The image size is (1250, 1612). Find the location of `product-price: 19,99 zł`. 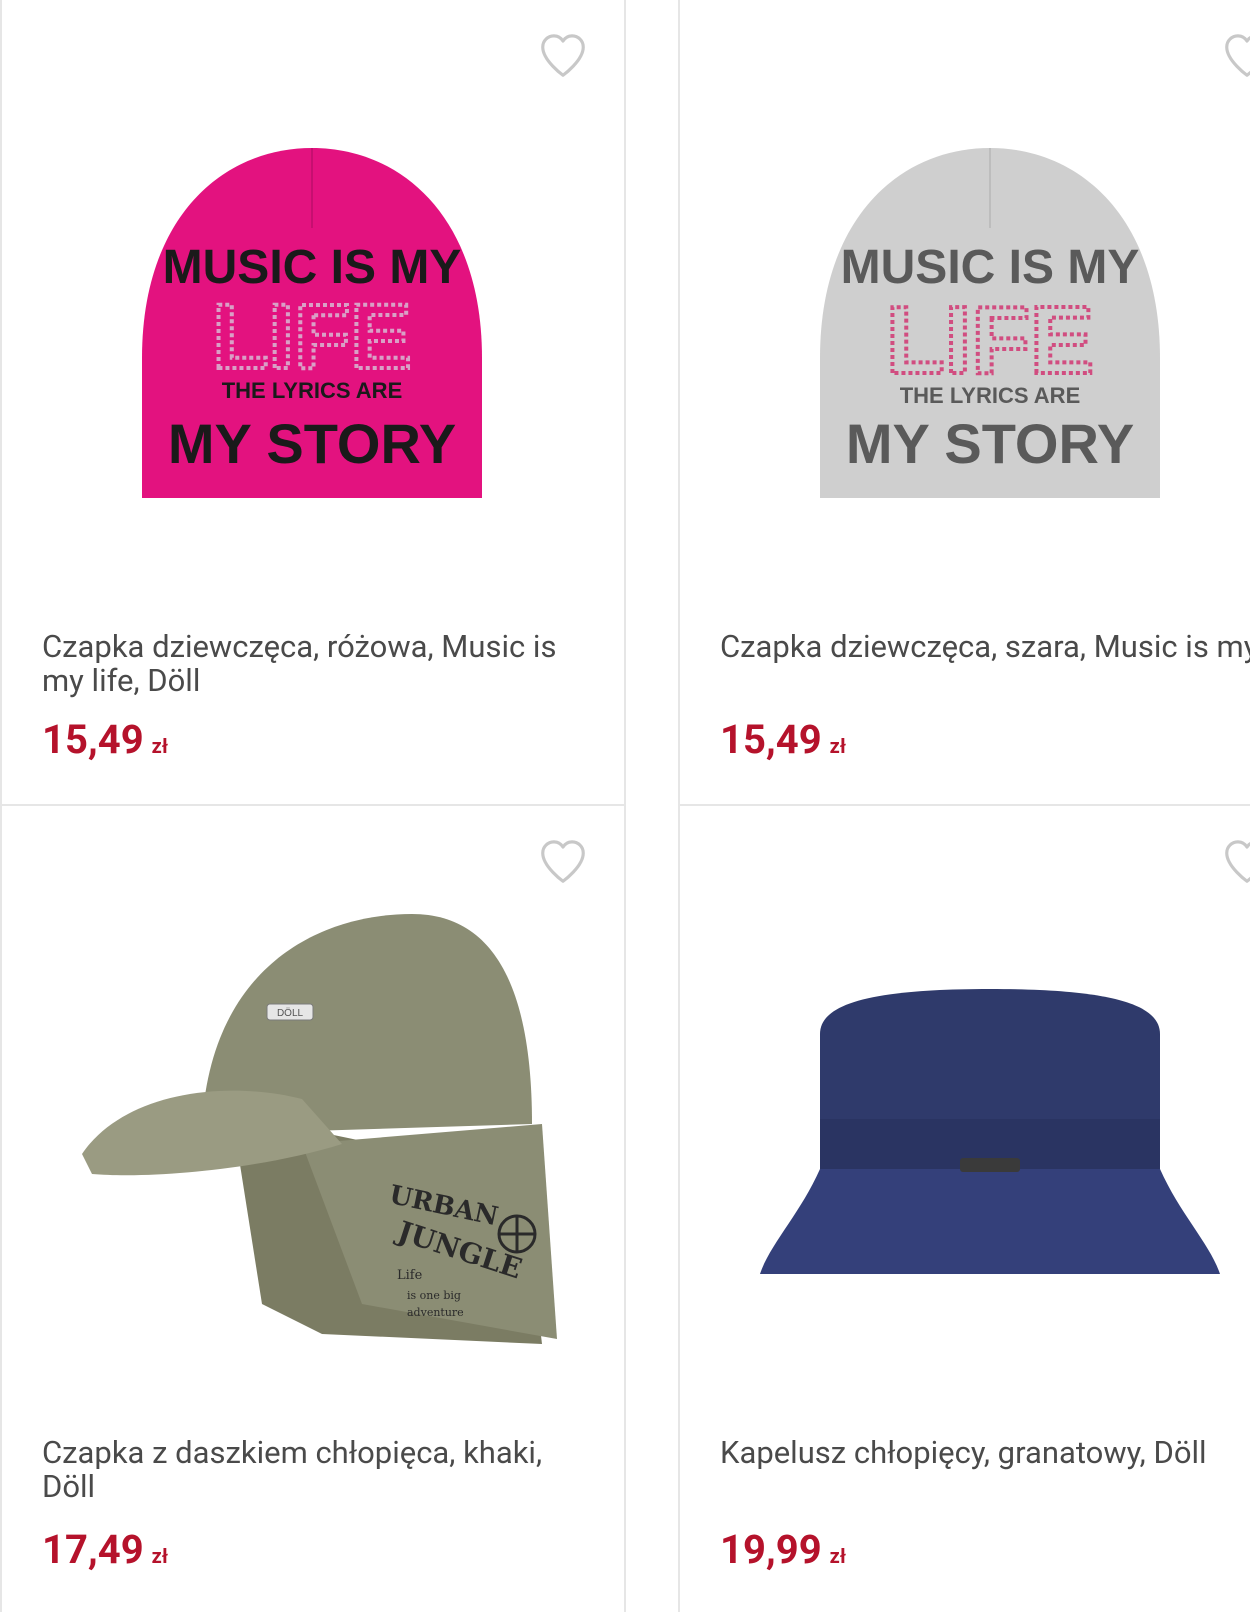

product-price: 19,99 zł is located at coordinates (783, 1553).